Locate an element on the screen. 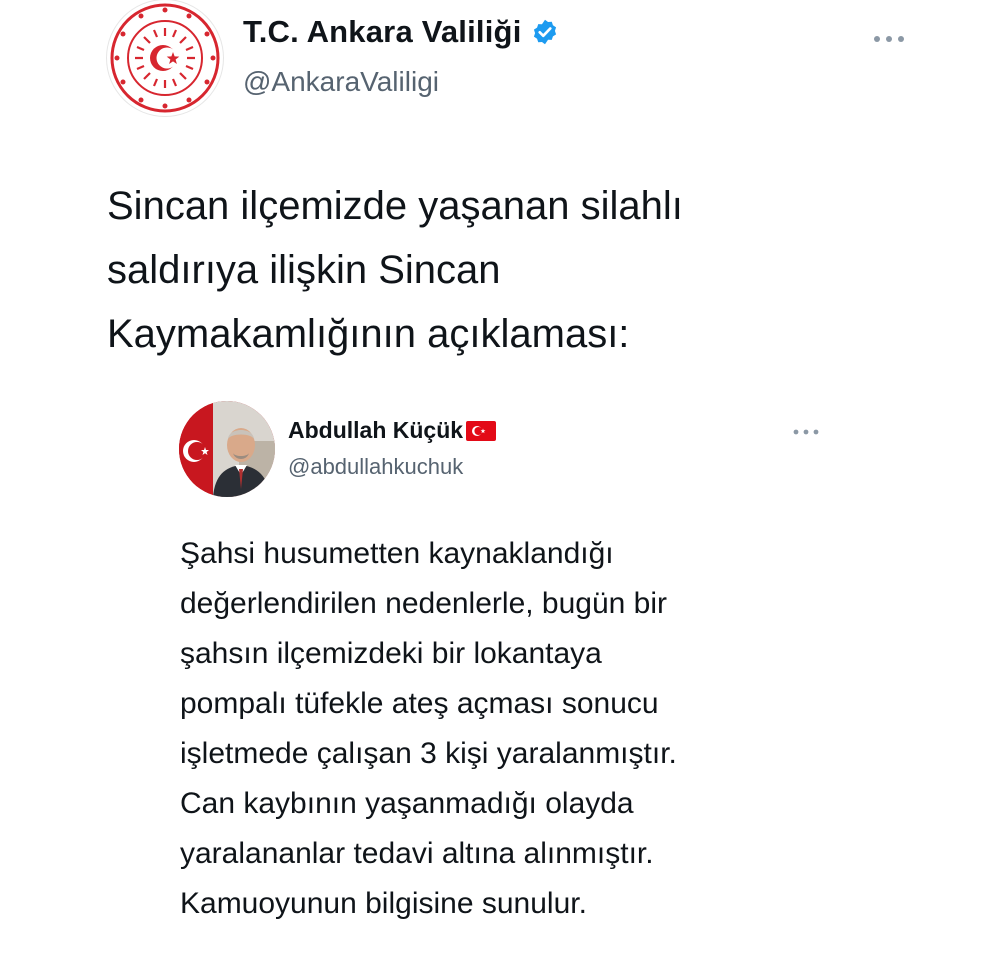  quoted-author-name-row: Abdullah Küçük is located at coordinates (392, 430).